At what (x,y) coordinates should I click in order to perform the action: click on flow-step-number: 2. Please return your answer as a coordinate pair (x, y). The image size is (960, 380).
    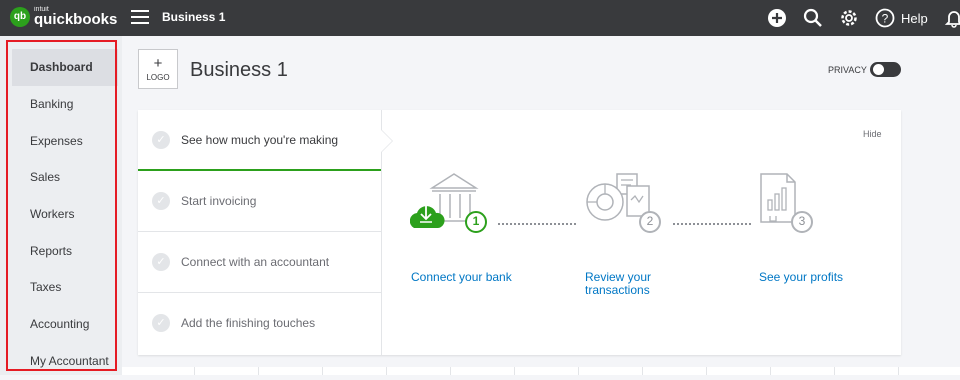
    Looking at the image, I should click on (650, 221).